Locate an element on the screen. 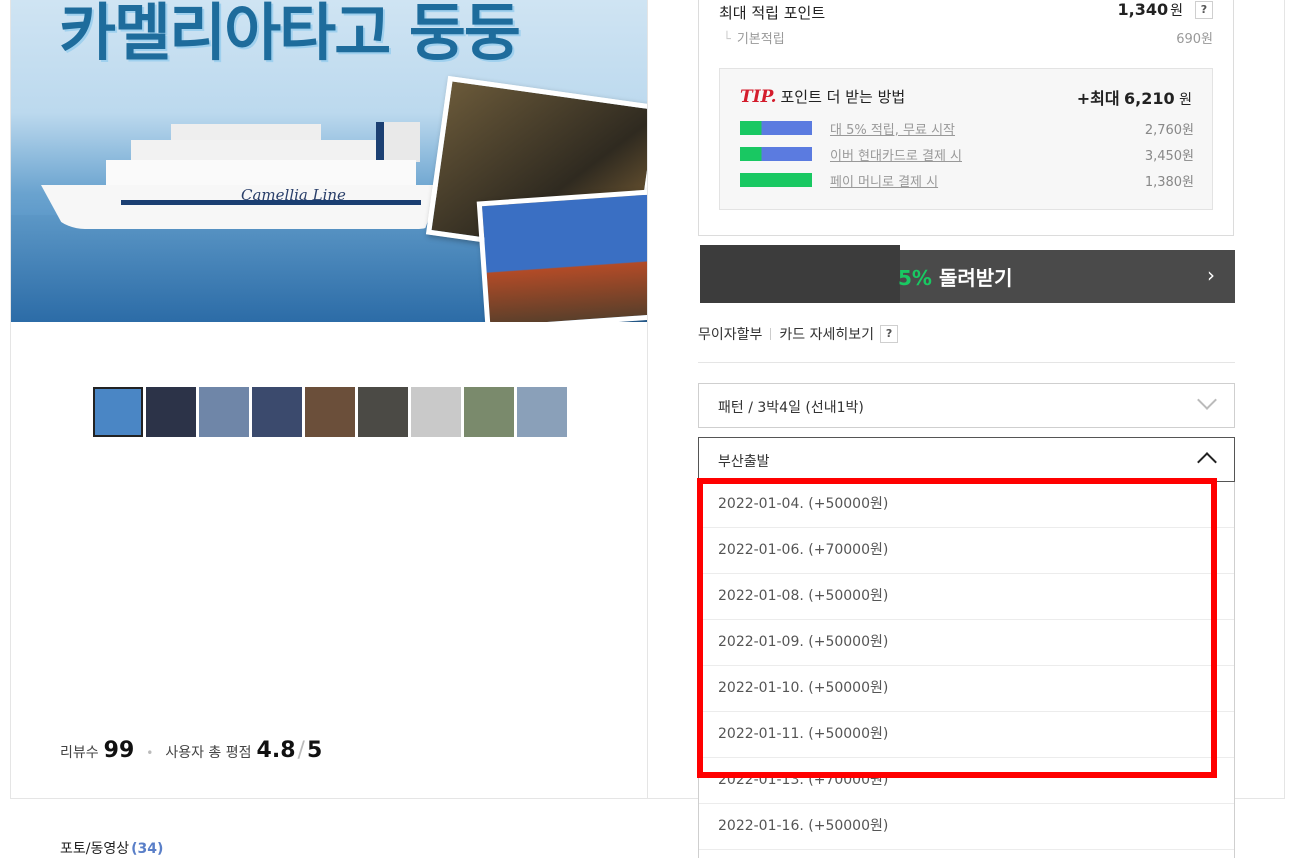 This screenshot has height=858, width=1305. installment-links: 무이자할부 카드 자세히보기 ? is located at coordinates (798, 334).